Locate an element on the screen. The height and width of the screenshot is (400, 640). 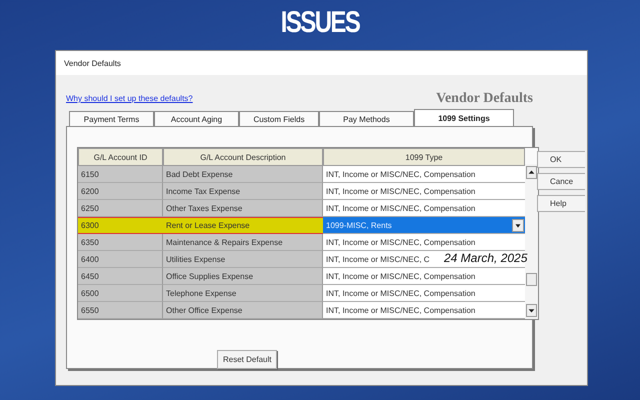
table-cell: 6300 is located at coordinates (120, 225).